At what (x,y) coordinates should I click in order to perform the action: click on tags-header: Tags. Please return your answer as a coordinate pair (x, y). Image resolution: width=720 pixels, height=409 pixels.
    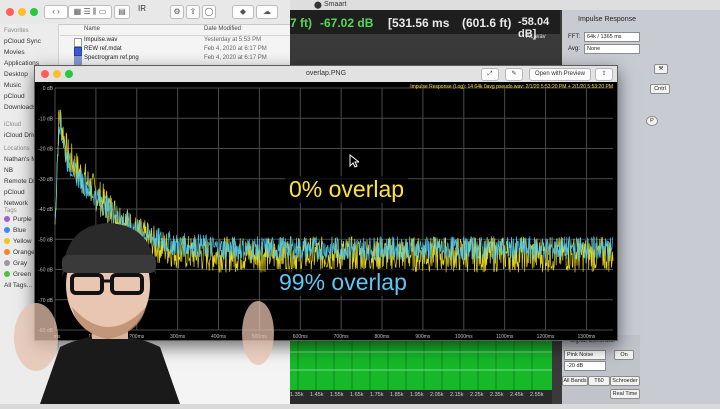
    Looking at the image, I should click on (10, 211).